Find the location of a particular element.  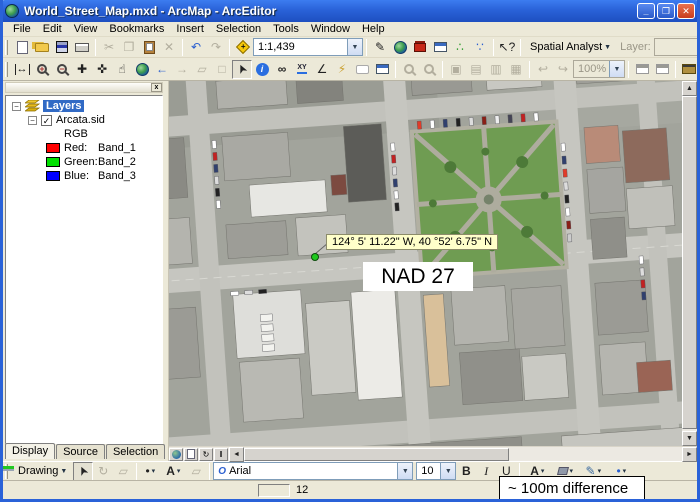

scroll-down-button: ▼ is located at coordinates (689, 438).